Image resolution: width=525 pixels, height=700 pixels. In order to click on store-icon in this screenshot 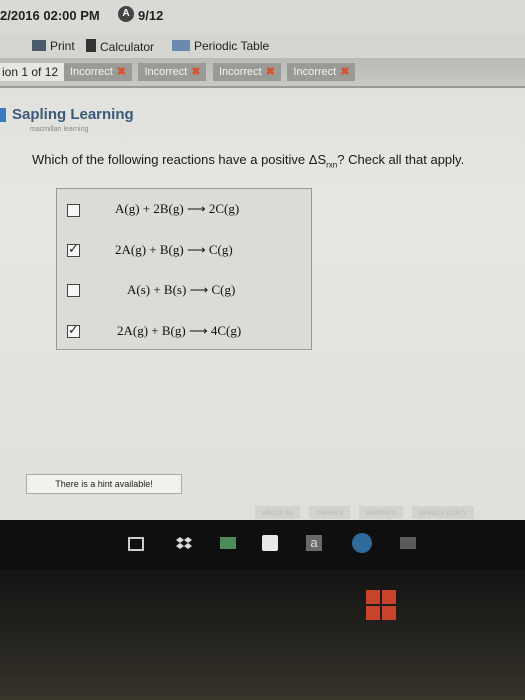, I will do `click(270, 543)`.